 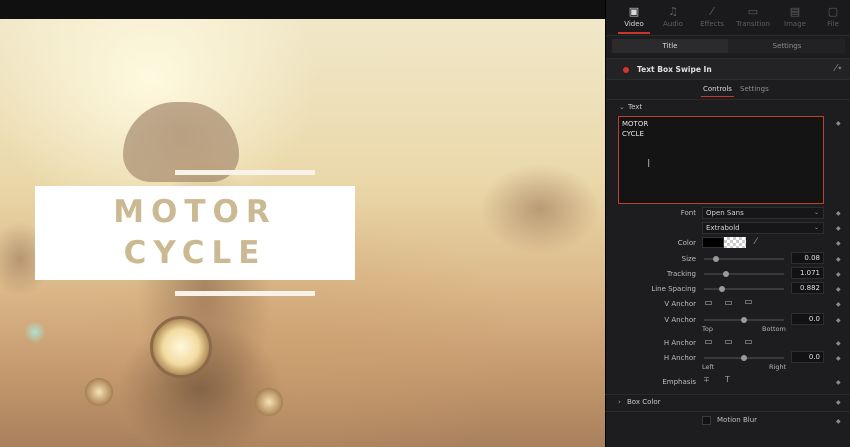 I want to click on v-anchor-slider, so click(x=744, y=320).